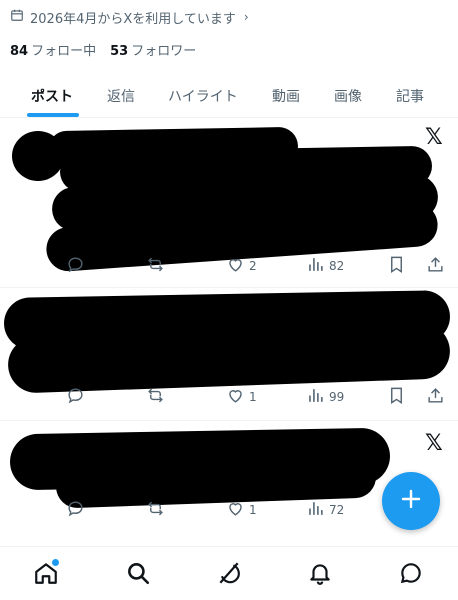 The height and width of the screenshot is (600, 458). What do you see at coordinates (337, 510) in the screenshot?
I see `views-count: 72` at bounding box center [337, 510].